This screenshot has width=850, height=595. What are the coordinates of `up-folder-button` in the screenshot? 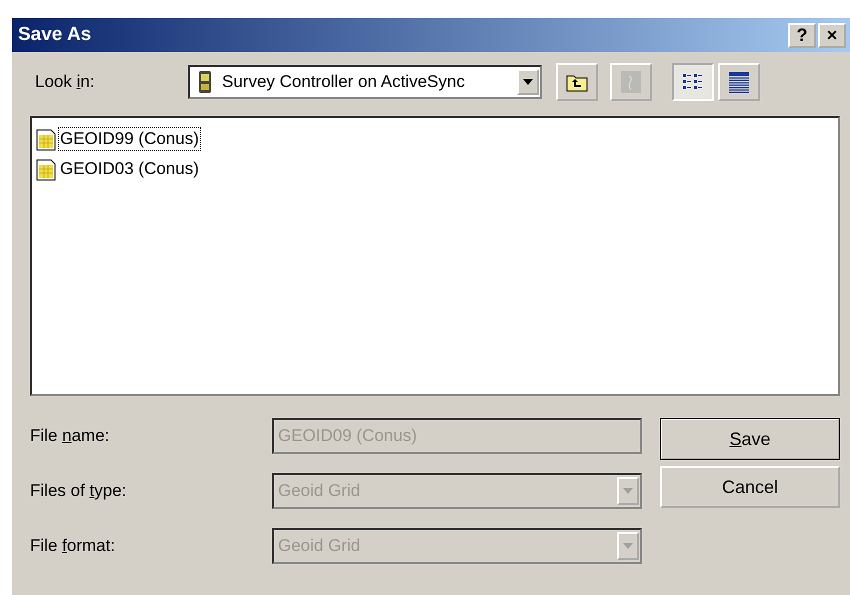 It's located at (577, 82).